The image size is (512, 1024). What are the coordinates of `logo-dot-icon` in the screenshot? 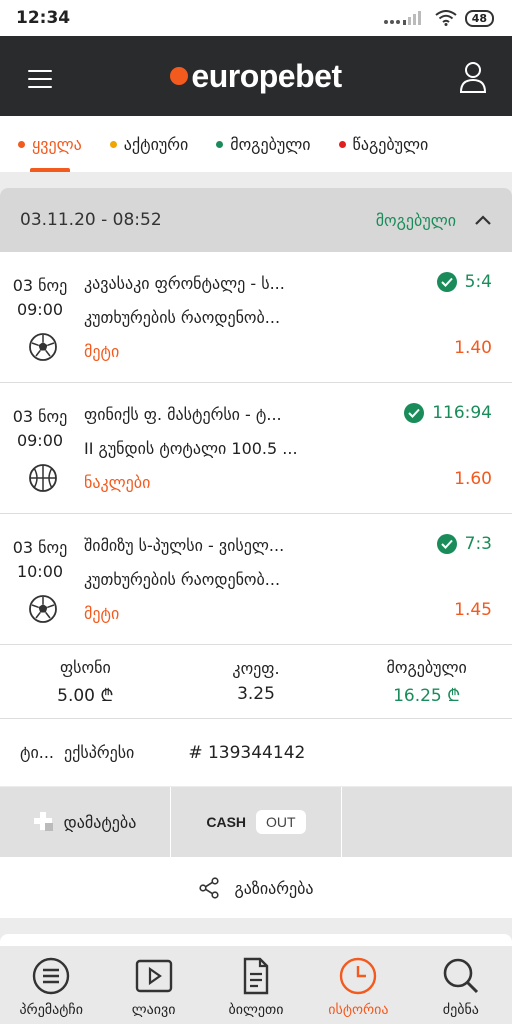 It's located at (179, 76).